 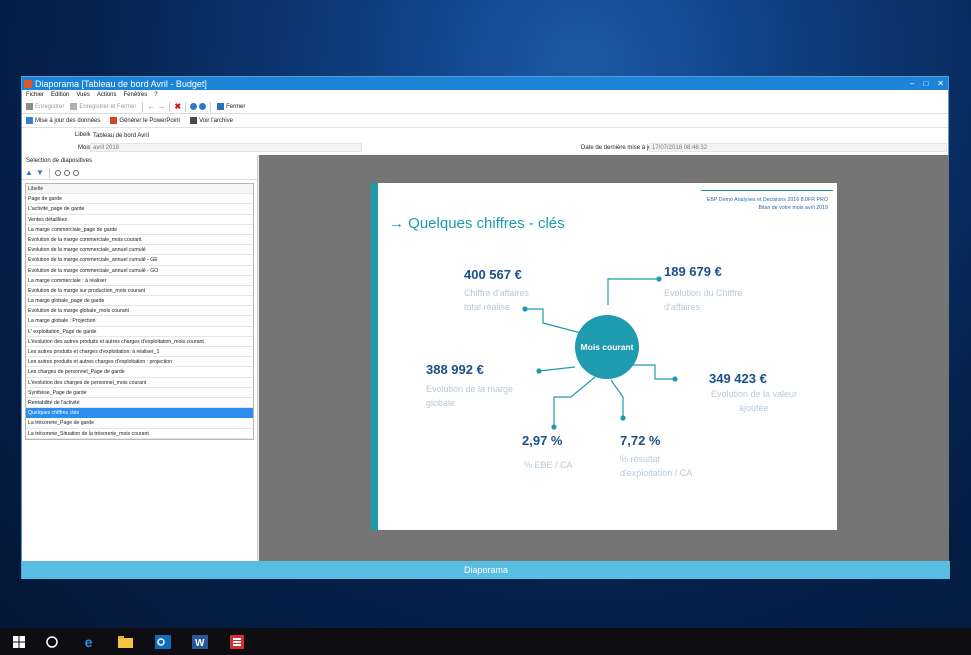 I want to click on powerpoint-icon, so click(x=114, y=120).